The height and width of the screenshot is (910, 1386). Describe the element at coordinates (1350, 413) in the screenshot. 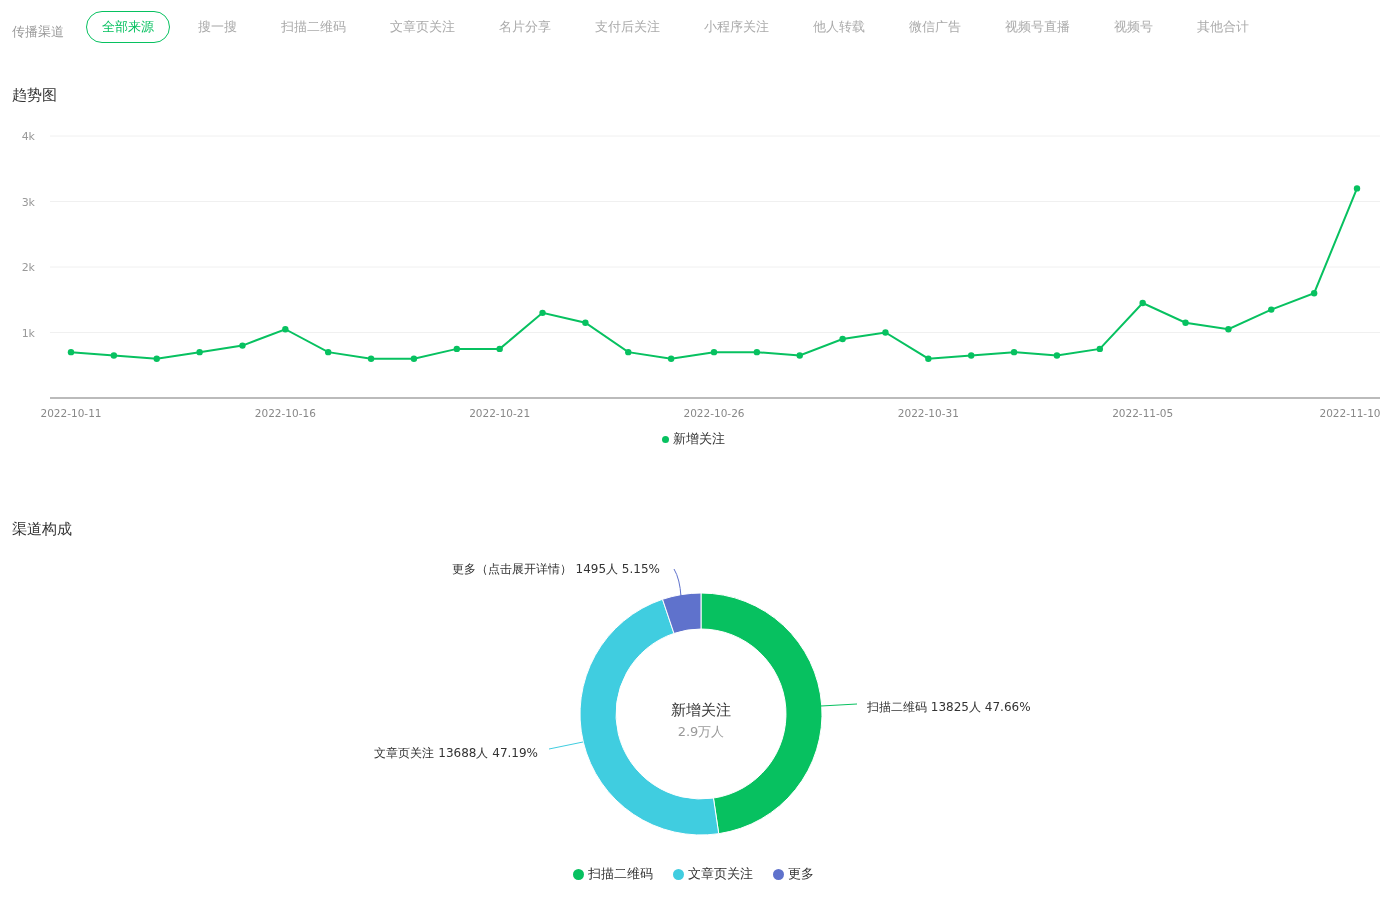

I see `x-axis-label: 2022-11-10` at that location.